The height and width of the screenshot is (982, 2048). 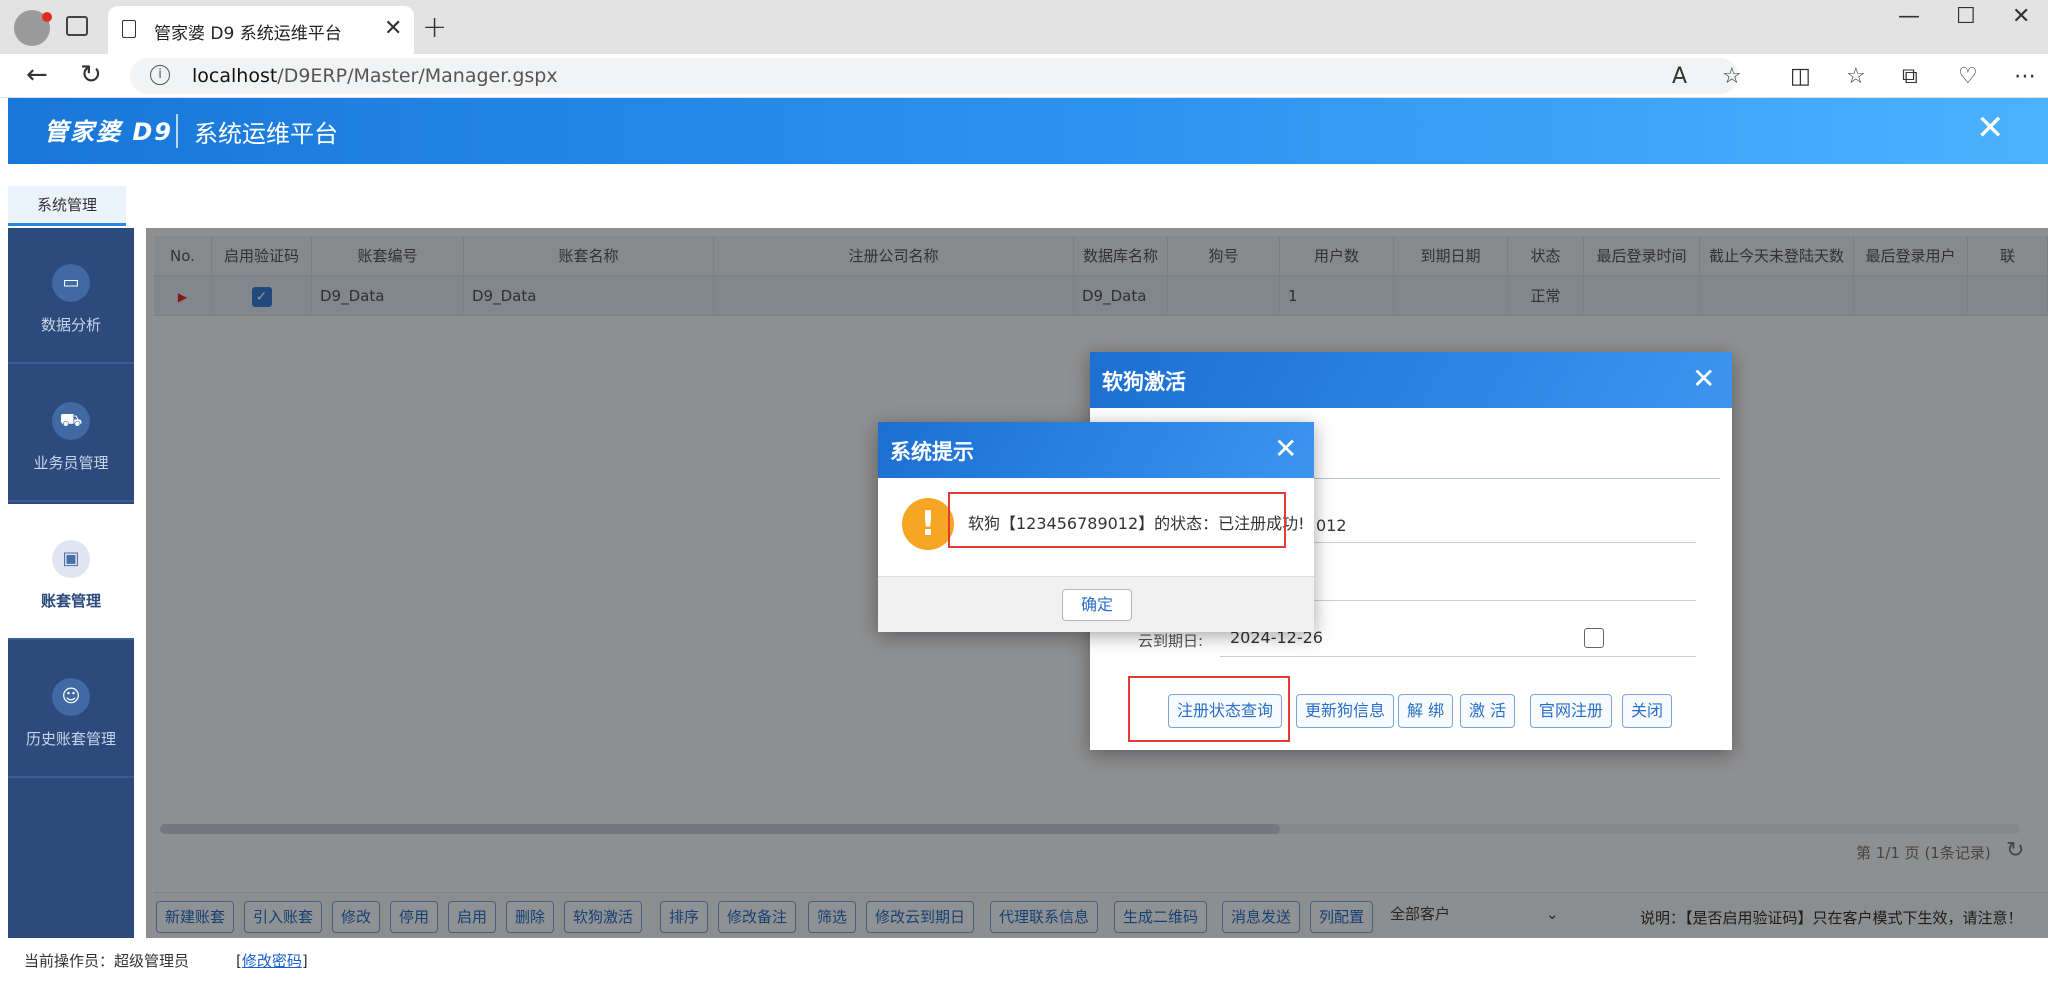 What do you see at coordinates (70, 739) in the screenshot?
I see `sidebar-item-label: 历史账套管理` at bounding box center [70, 739].